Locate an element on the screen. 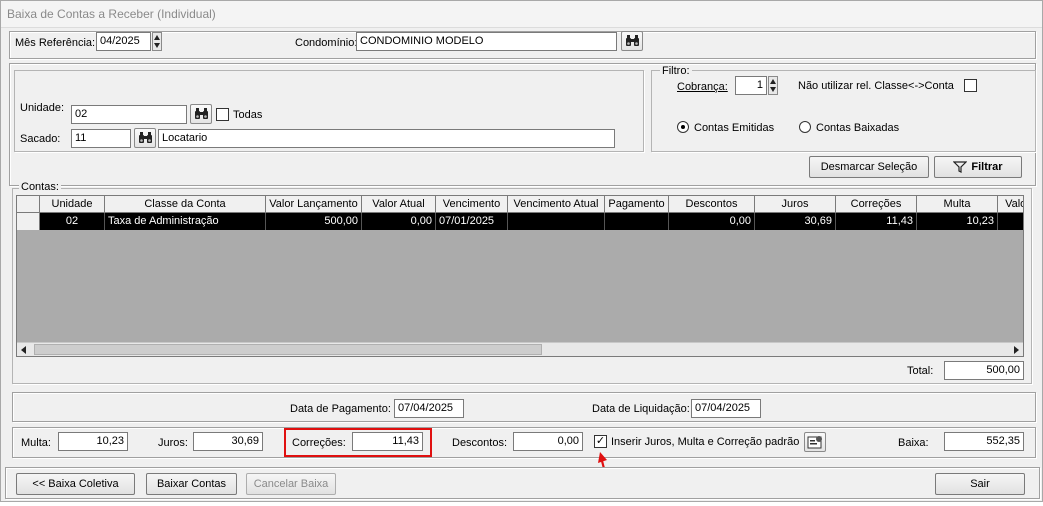 The width and height of the screenshot is (1043, 506). sacado-code-input: 11 is located at coordinates (101, 138).